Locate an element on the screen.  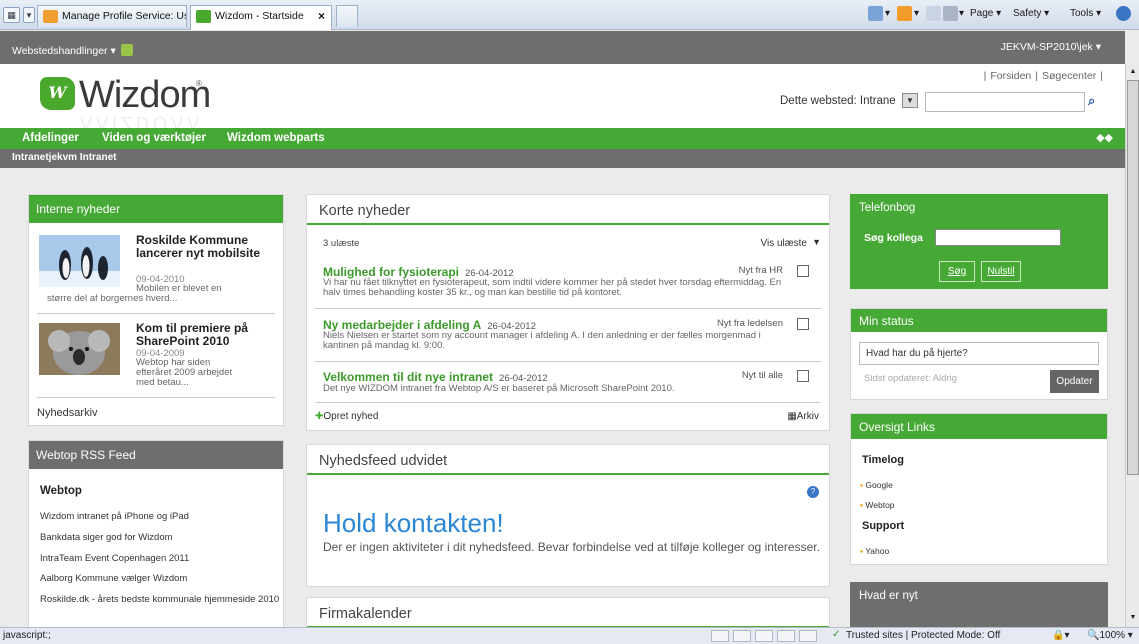
webpart-title: Telefonbog is located at coordinates (887, 208).